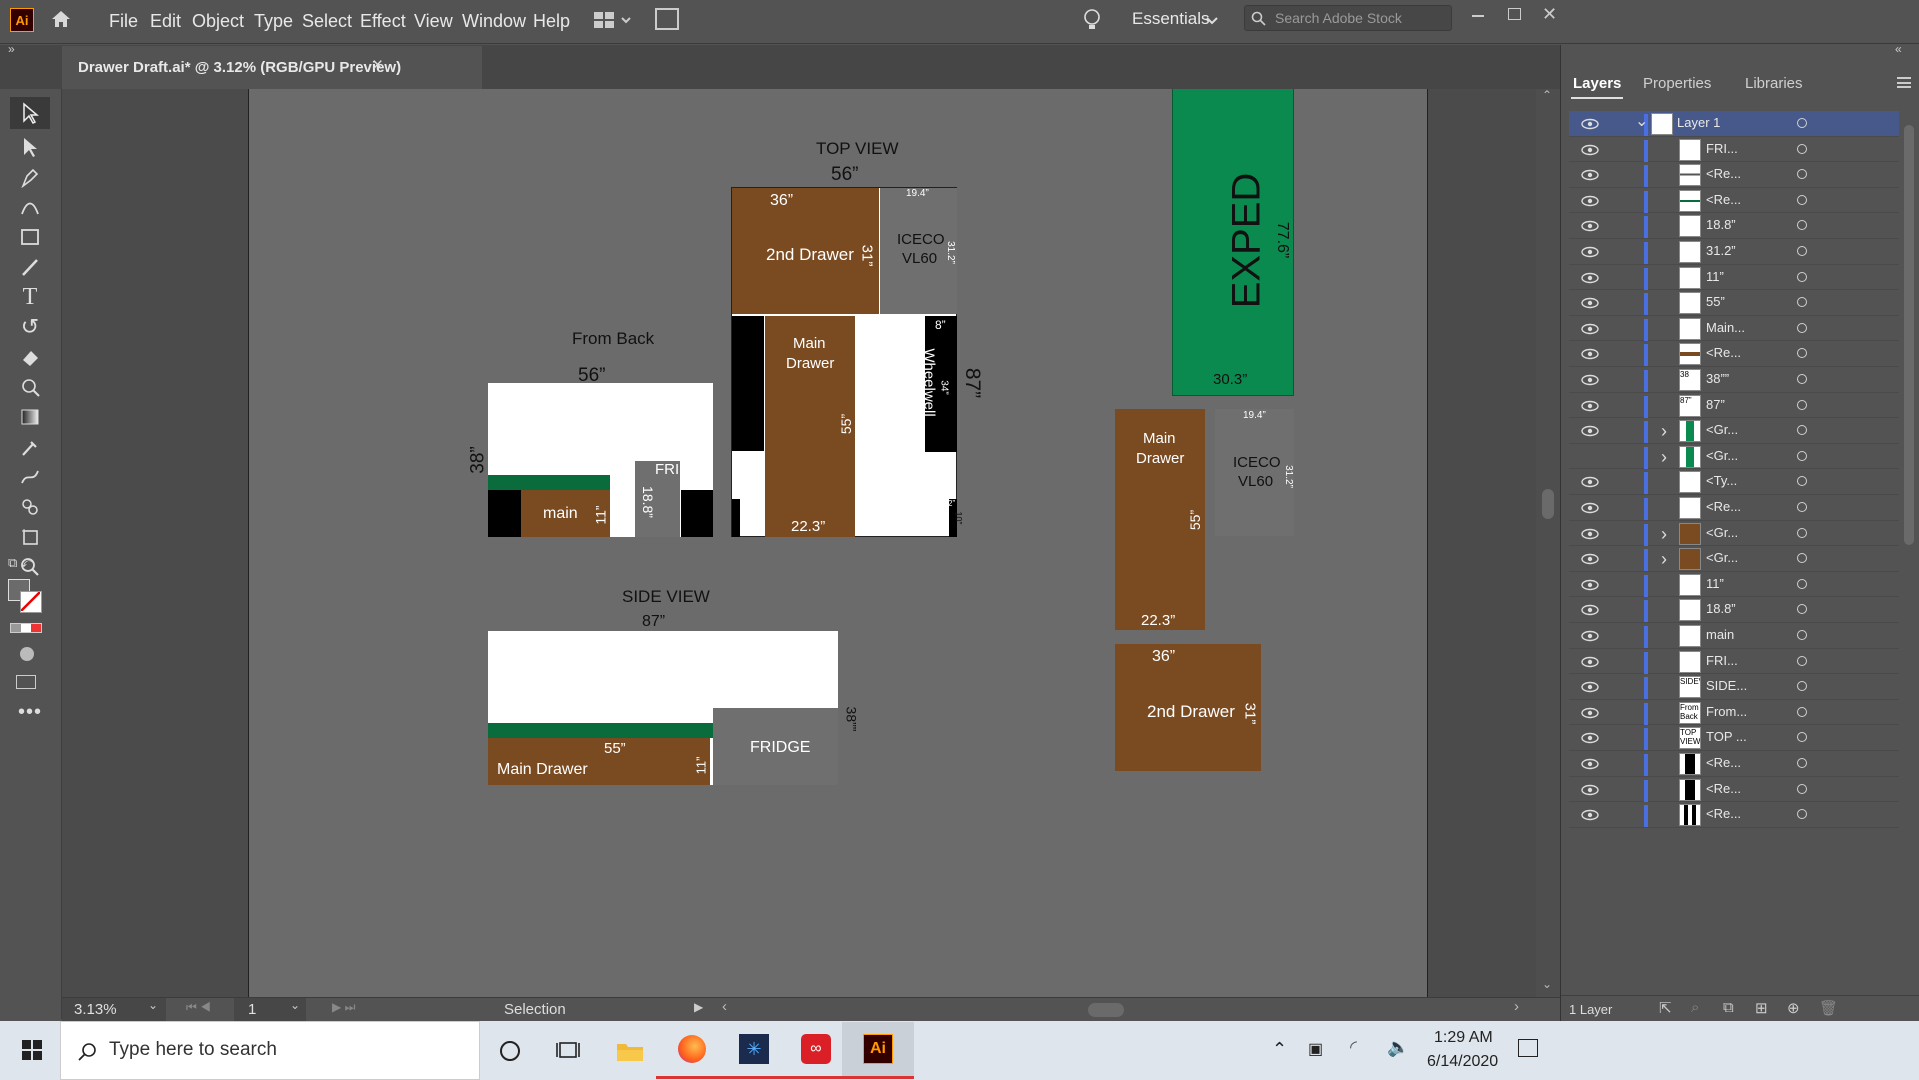 The width and height of the screenshot is (1919, 1080). Describe the element at coordinates (1665, 1008) in the screenshot. I see `export-icon: ⇱` at that location.